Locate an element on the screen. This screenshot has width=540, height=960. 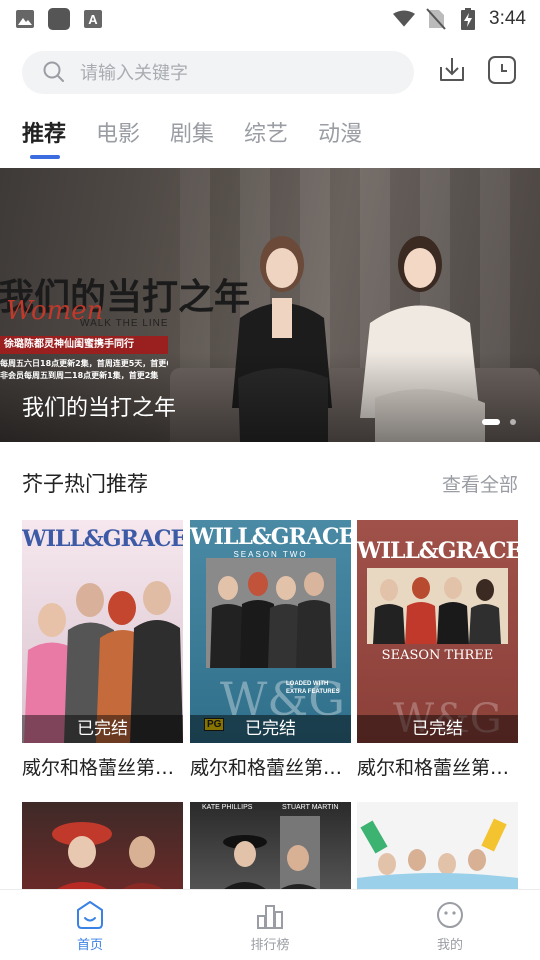
bottom-nav: 首页 排行榜 我的 is located at coordinates (270, 924).